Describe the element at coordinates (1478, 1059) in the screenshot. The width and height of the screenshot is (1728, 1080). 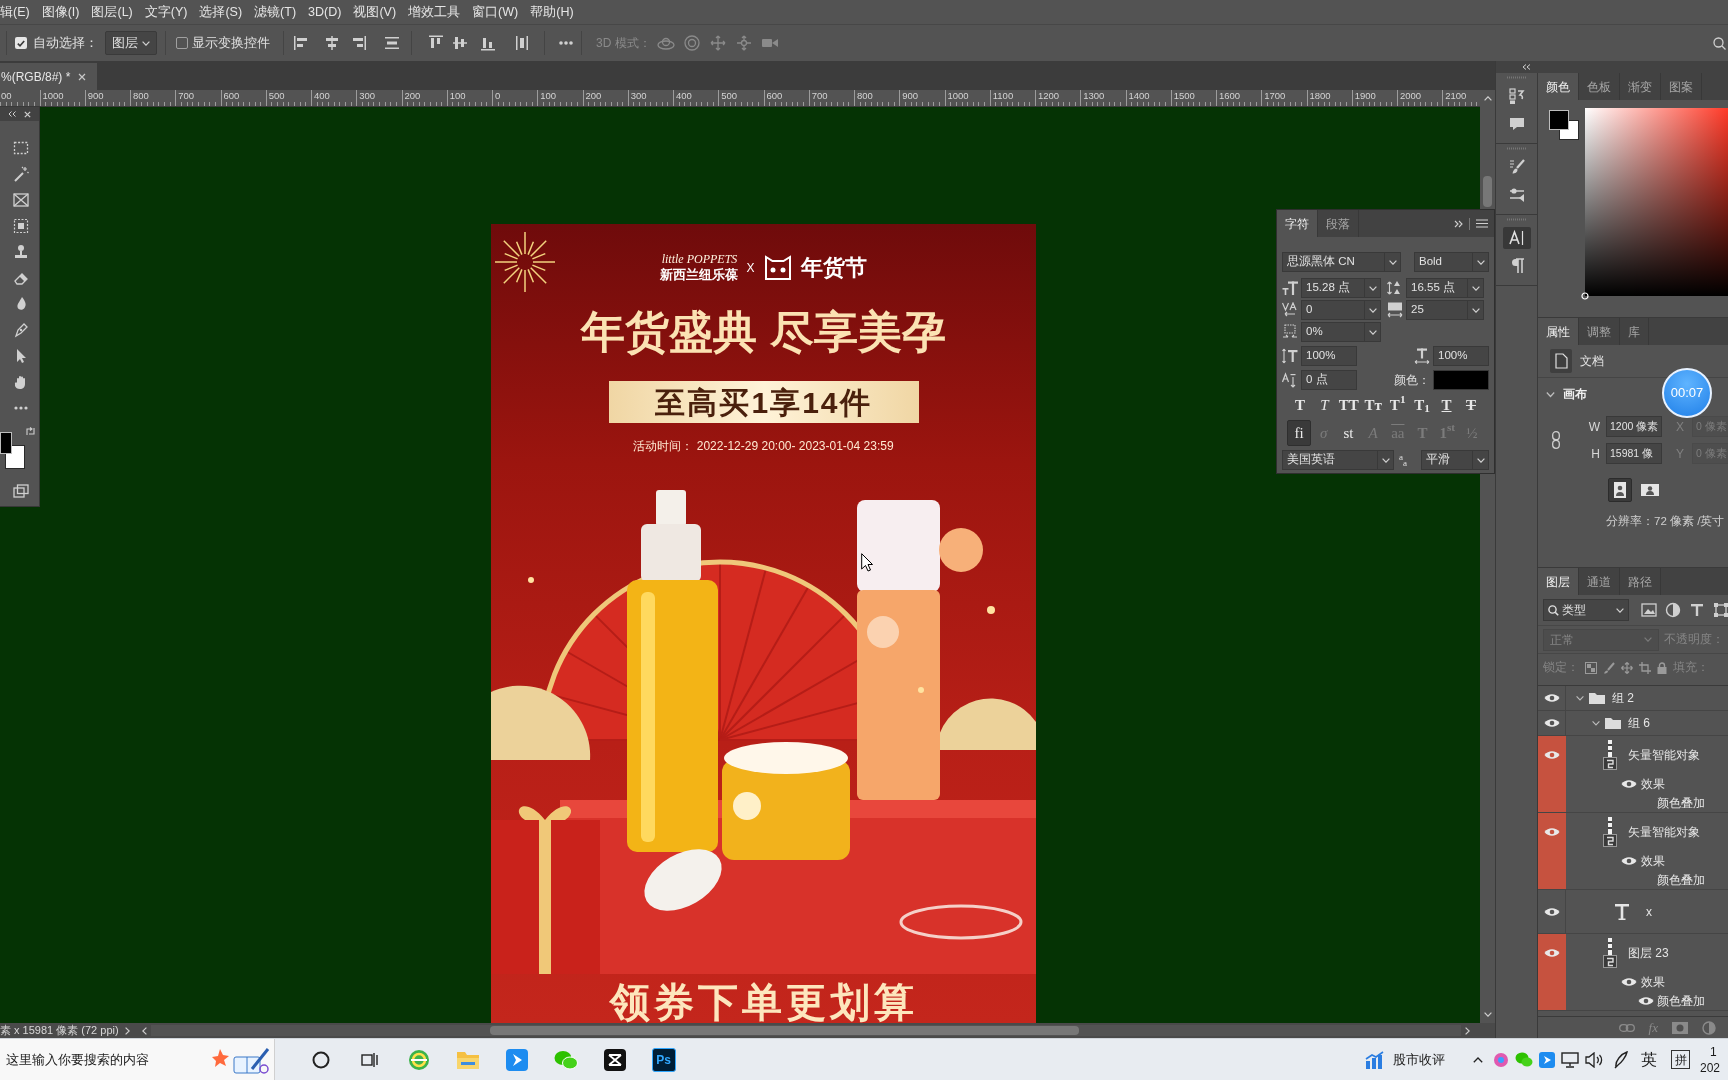
I see `chevron-up-icon` at that location.